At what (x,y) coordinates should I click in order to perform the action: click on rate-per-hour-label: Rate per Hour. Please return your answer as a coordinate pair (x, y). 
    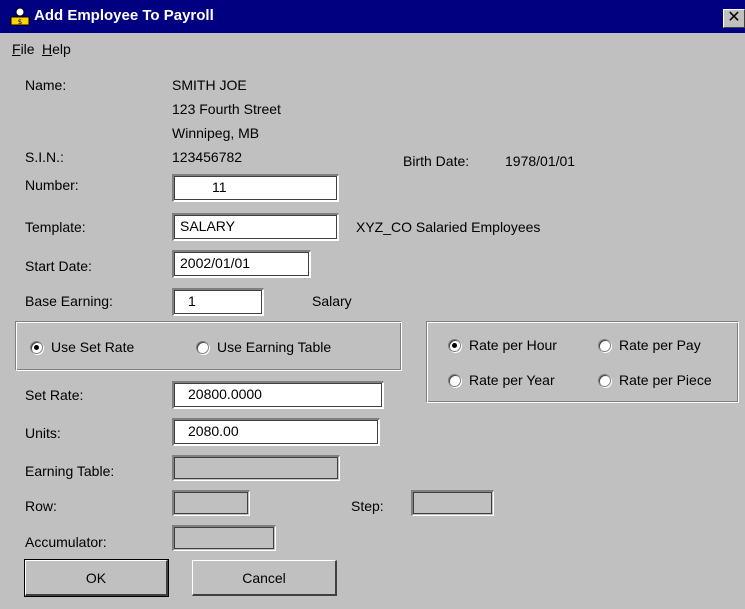
    Looking at the image, I should click on (513, 345).